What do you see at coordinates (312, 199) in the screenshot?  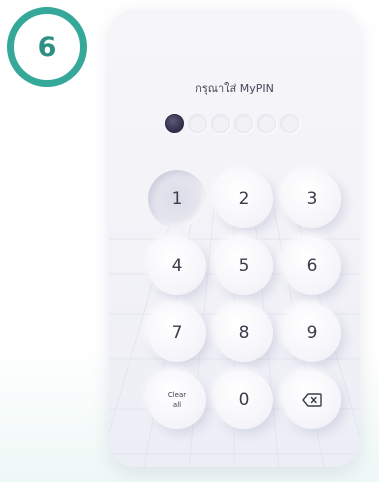 I see `key-3: 3` at bounding box center [312, 199].